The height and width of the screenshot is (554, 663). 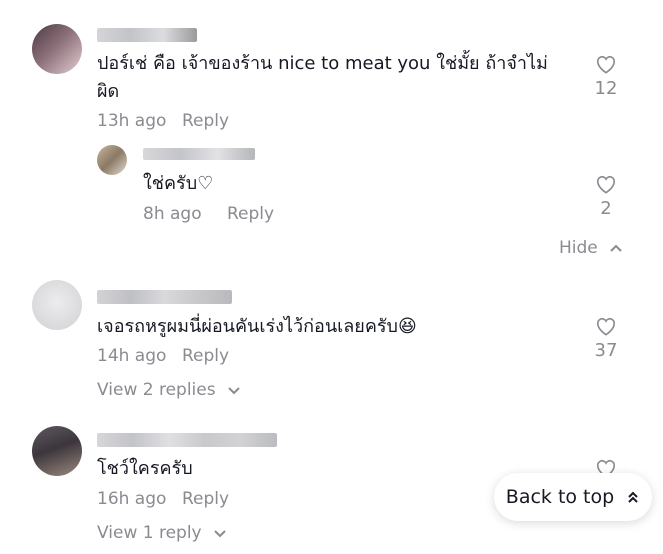 I want to click on back-to-top-button: Back to top, so click(x=573, y=497).